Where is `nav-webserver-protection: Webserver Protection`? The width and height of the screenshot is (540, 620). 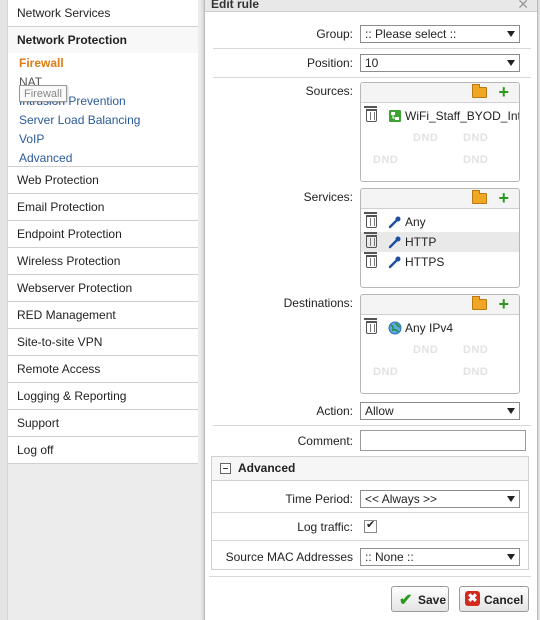 nav-webserver-protection: Webserver Protection is located at coordinates (103, 288).